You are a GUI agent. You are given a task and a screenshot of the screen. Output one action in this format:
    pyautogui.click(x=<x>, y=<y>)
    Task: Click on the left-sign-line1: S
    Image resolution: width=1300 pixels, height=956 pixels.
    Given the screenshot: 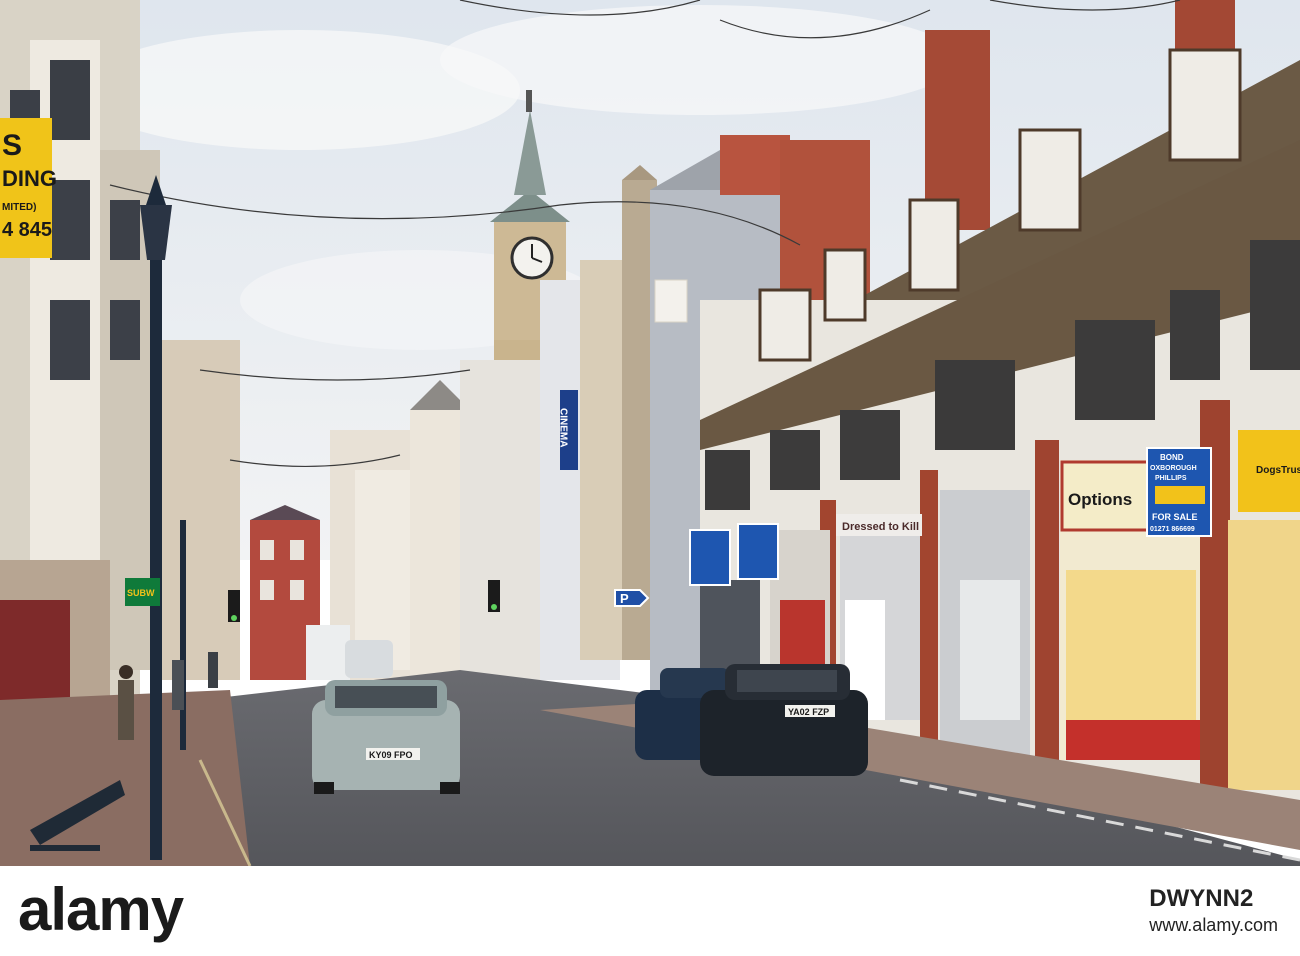 What is the action you would take?
    pyautogui.click(x=12, y=145)
    